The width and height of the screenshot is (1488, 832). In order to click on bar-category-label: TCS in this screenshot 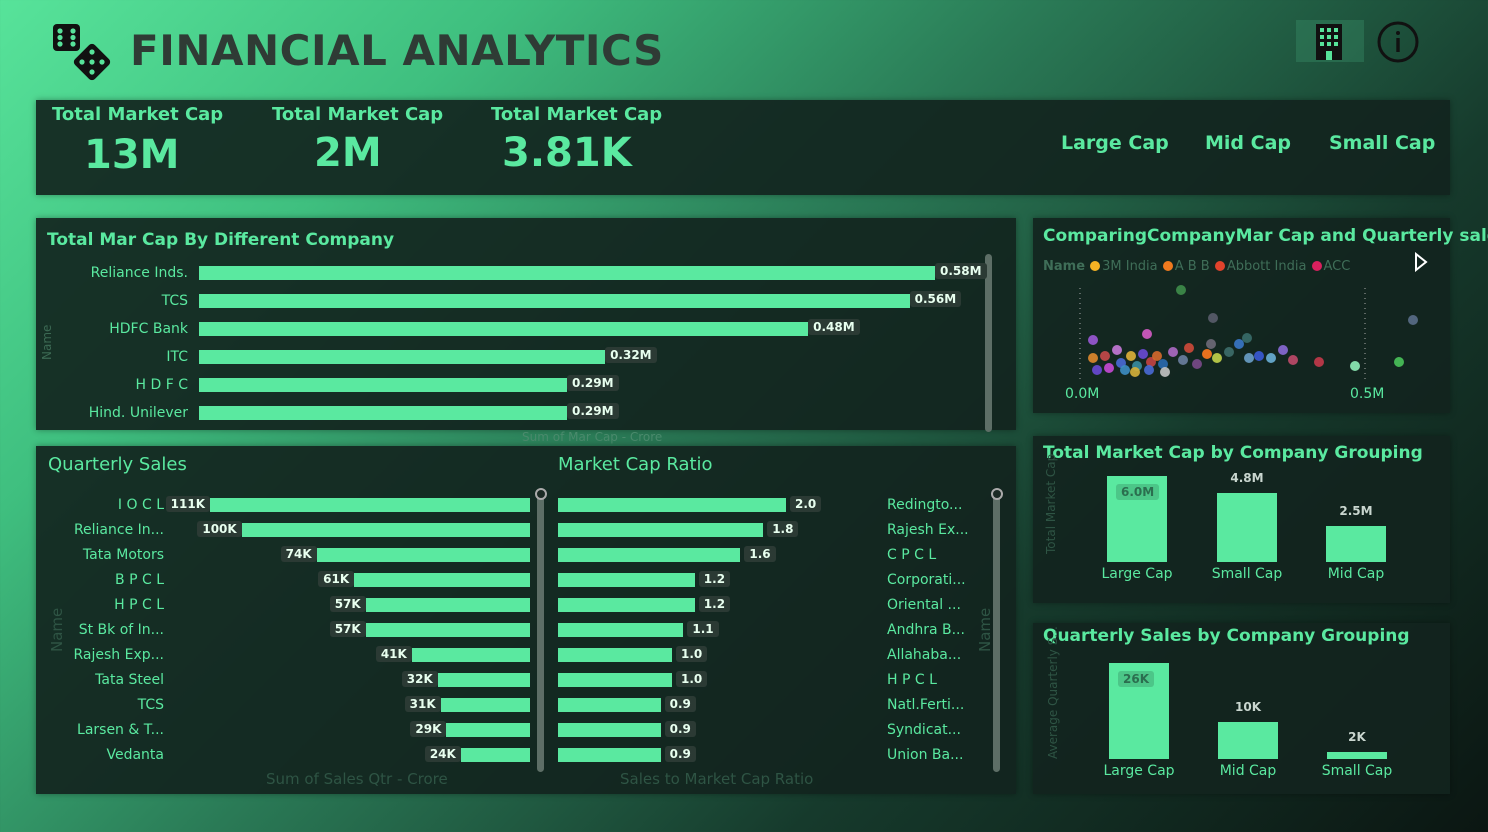, I will do `click(150, 705)`.